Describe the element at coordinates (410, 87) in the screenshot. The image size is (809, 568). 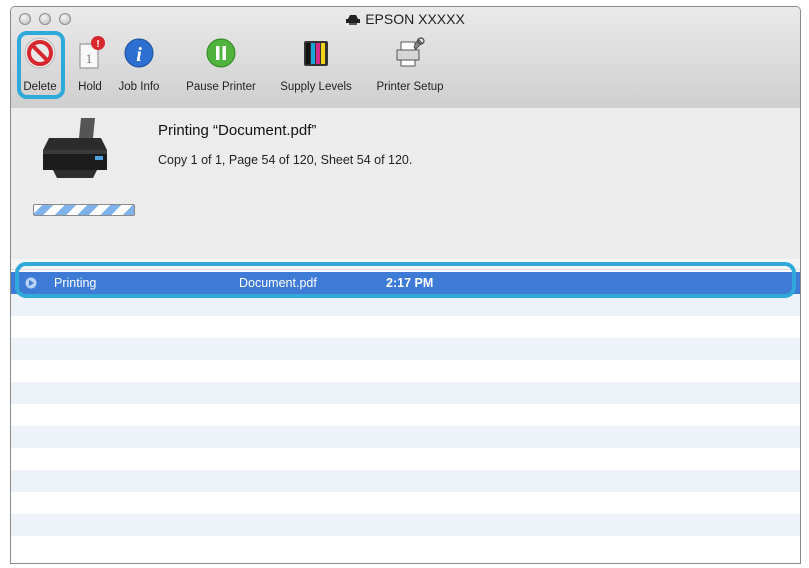
I see `printer-setup-label: Printer Setup` at that location.